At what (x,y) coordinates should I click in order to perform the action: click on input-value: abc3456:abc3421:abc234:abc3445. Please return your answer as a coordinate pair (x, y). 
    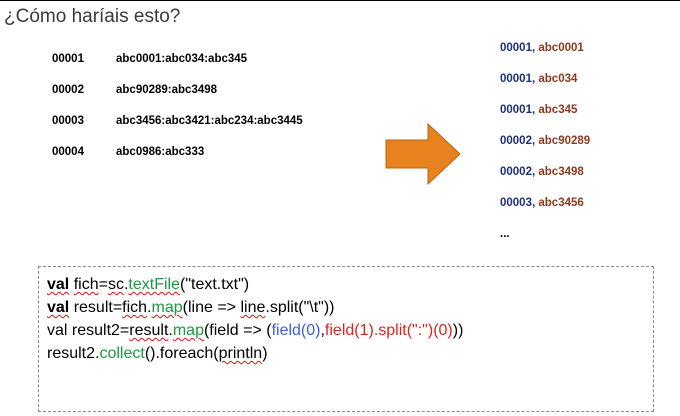
    Looking at the image, I should click on (209, 121).